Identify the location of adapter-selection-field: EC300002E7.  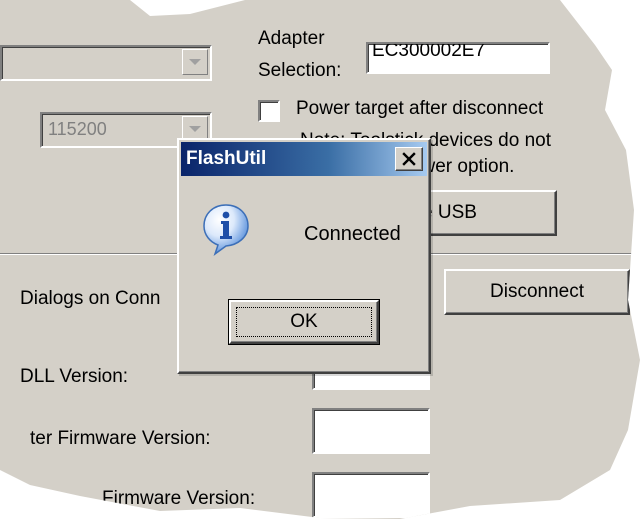
(458, 58).